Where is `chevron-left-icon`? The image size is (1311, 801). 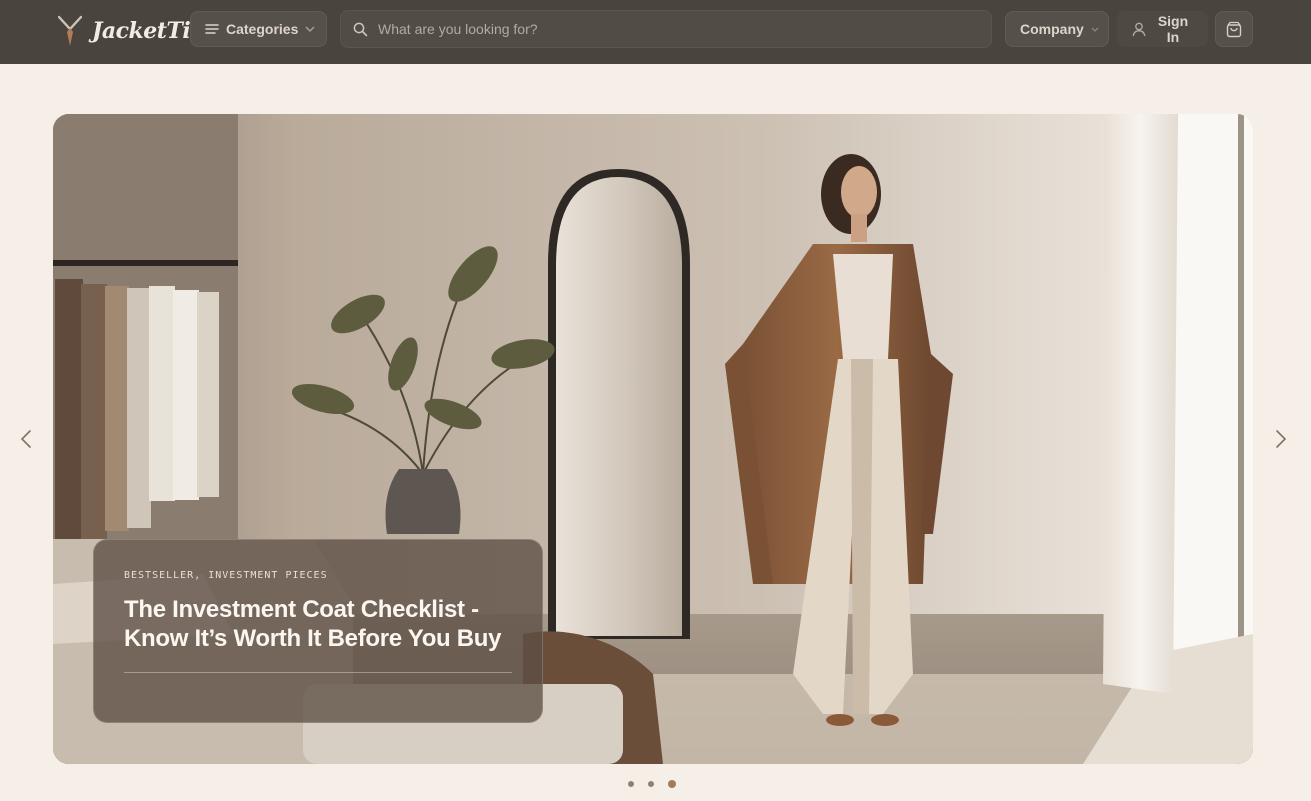
chevron-left-icon is located at coordinates (25, 439).